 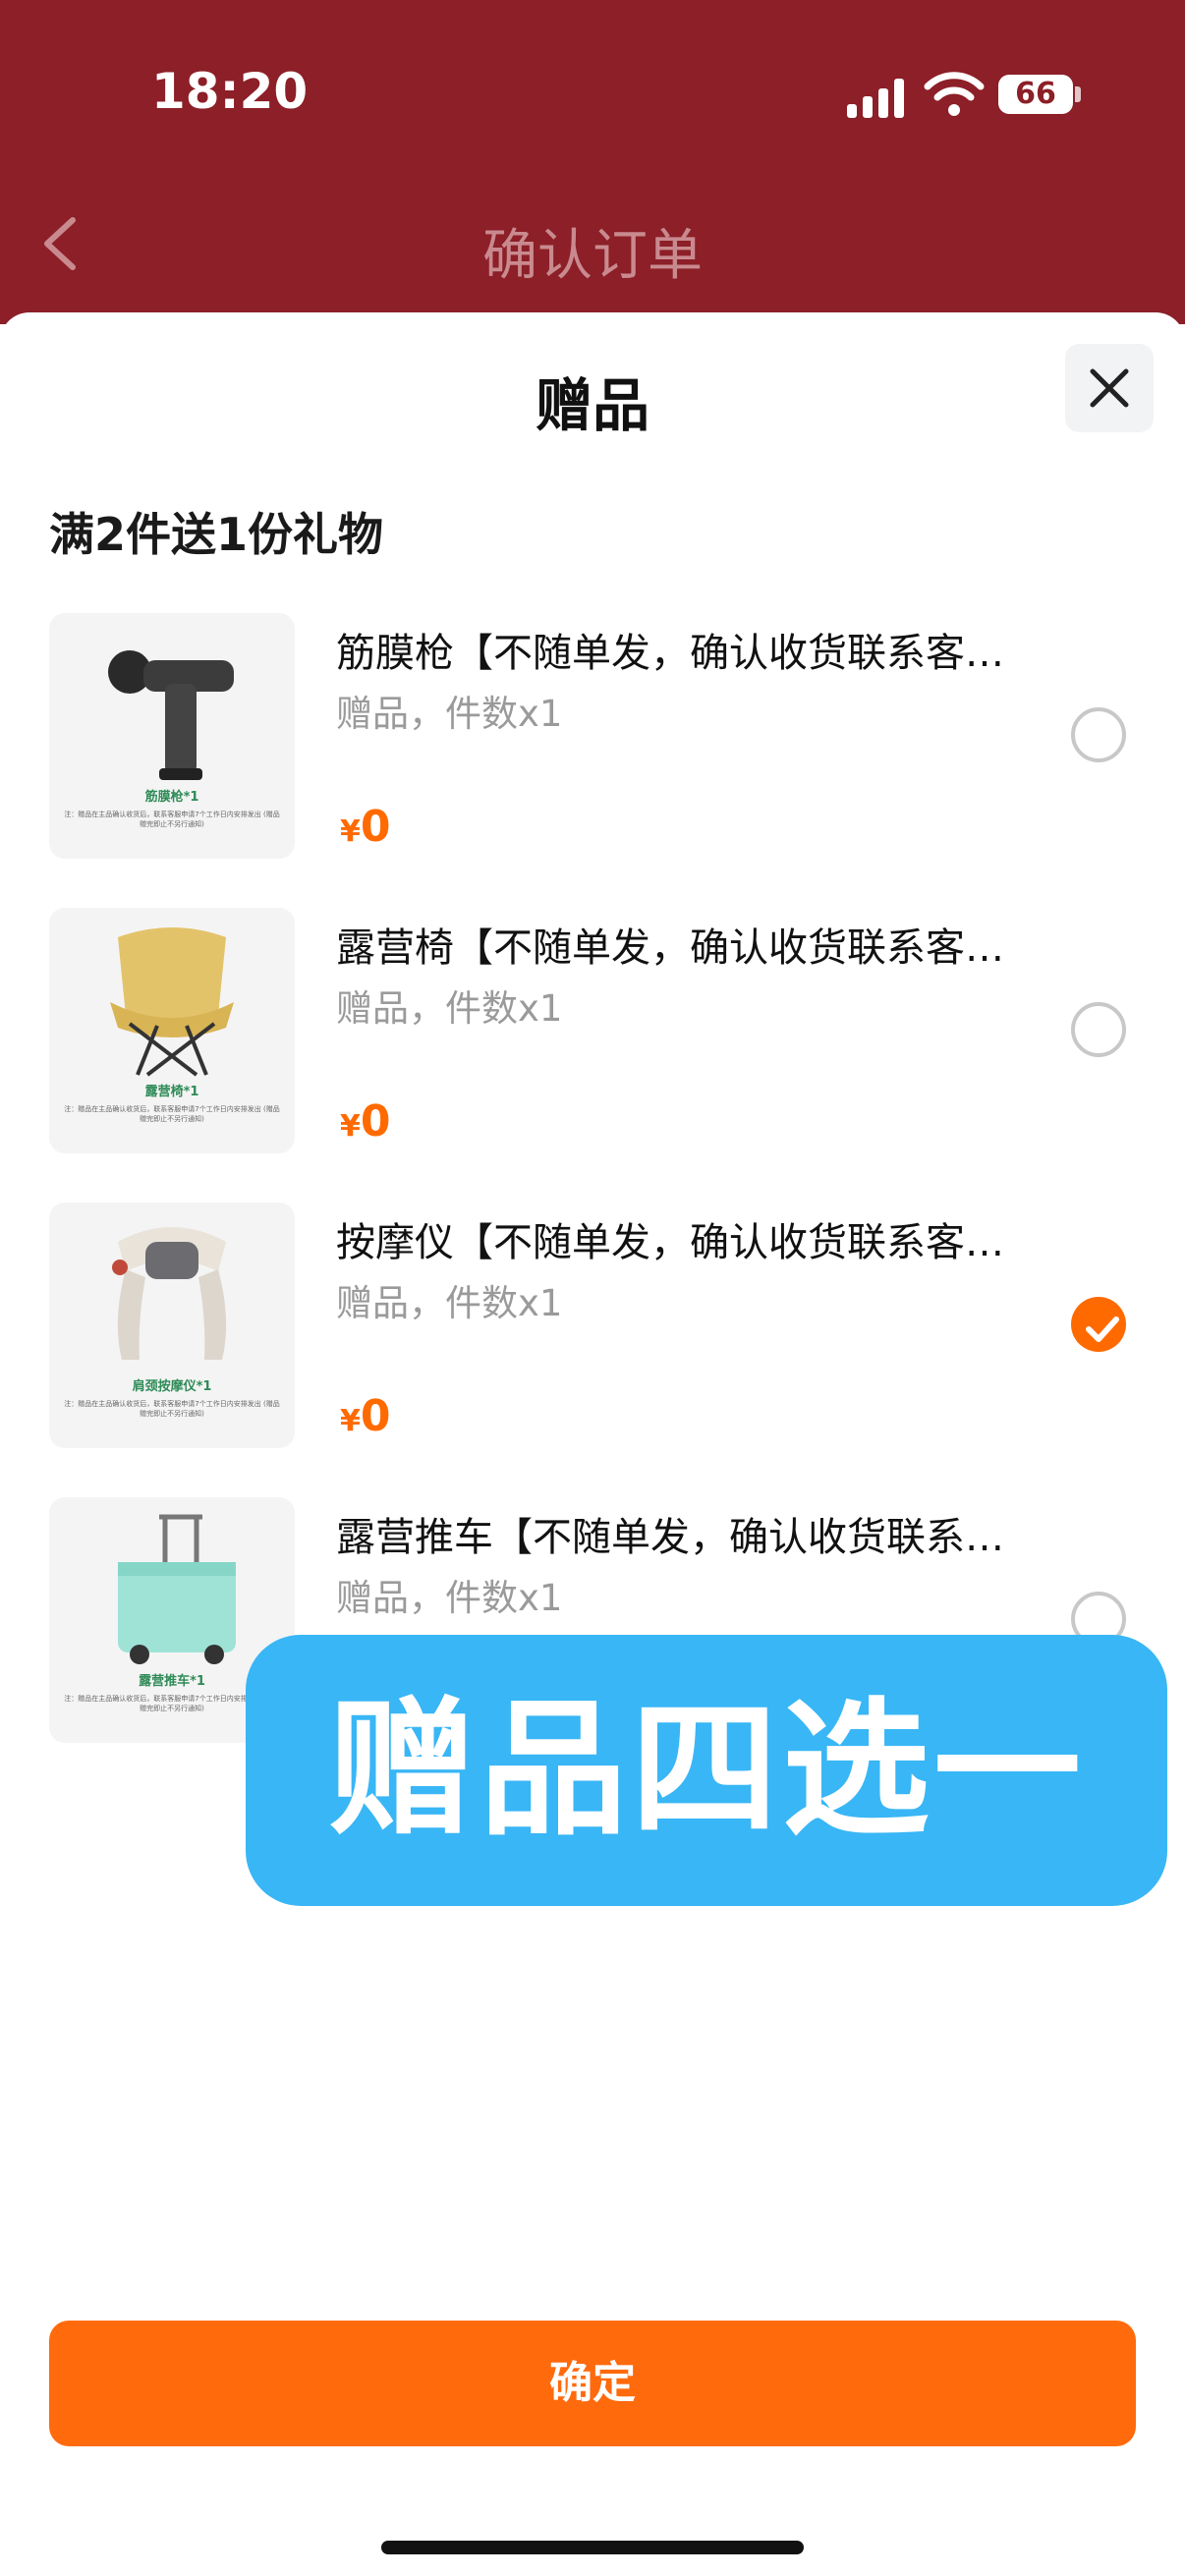 What do you see at coordinates (172, 1386) in the screenshot?
I see `thumbnail-label: 肩颈按摩仪*1` at bounding box center [172, 1386].